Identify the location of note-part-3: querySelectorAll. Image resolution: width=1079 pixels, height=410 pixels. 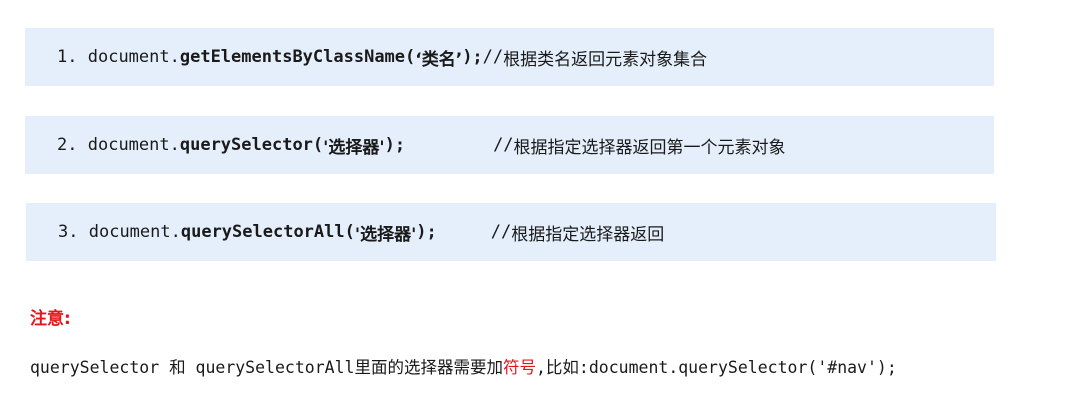
(270, 367).